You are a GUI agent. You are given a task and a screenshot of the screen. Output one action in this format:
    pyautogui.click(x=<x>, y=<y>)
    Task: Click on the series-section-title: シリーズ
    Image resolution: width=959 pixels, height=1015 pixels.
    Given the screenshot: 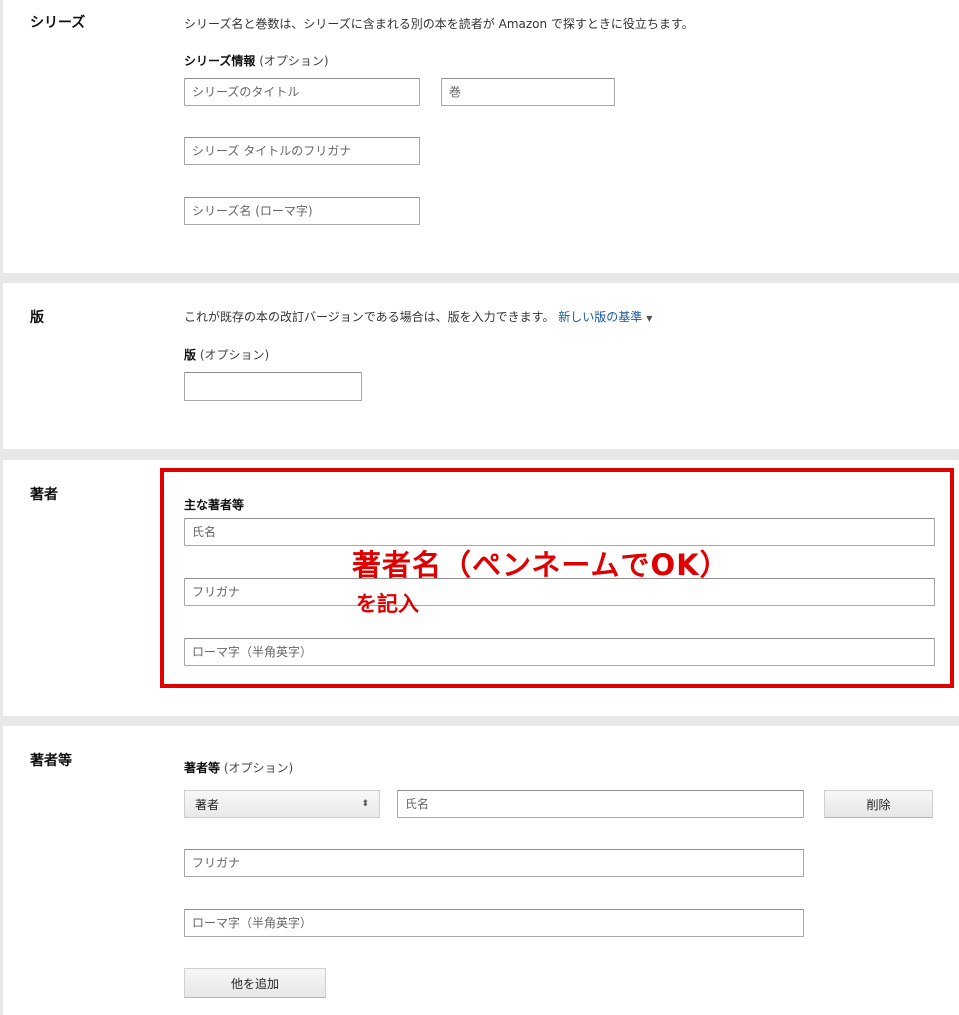 What is the action you would take?
    pyautogui.click(x=58, y=23)
    